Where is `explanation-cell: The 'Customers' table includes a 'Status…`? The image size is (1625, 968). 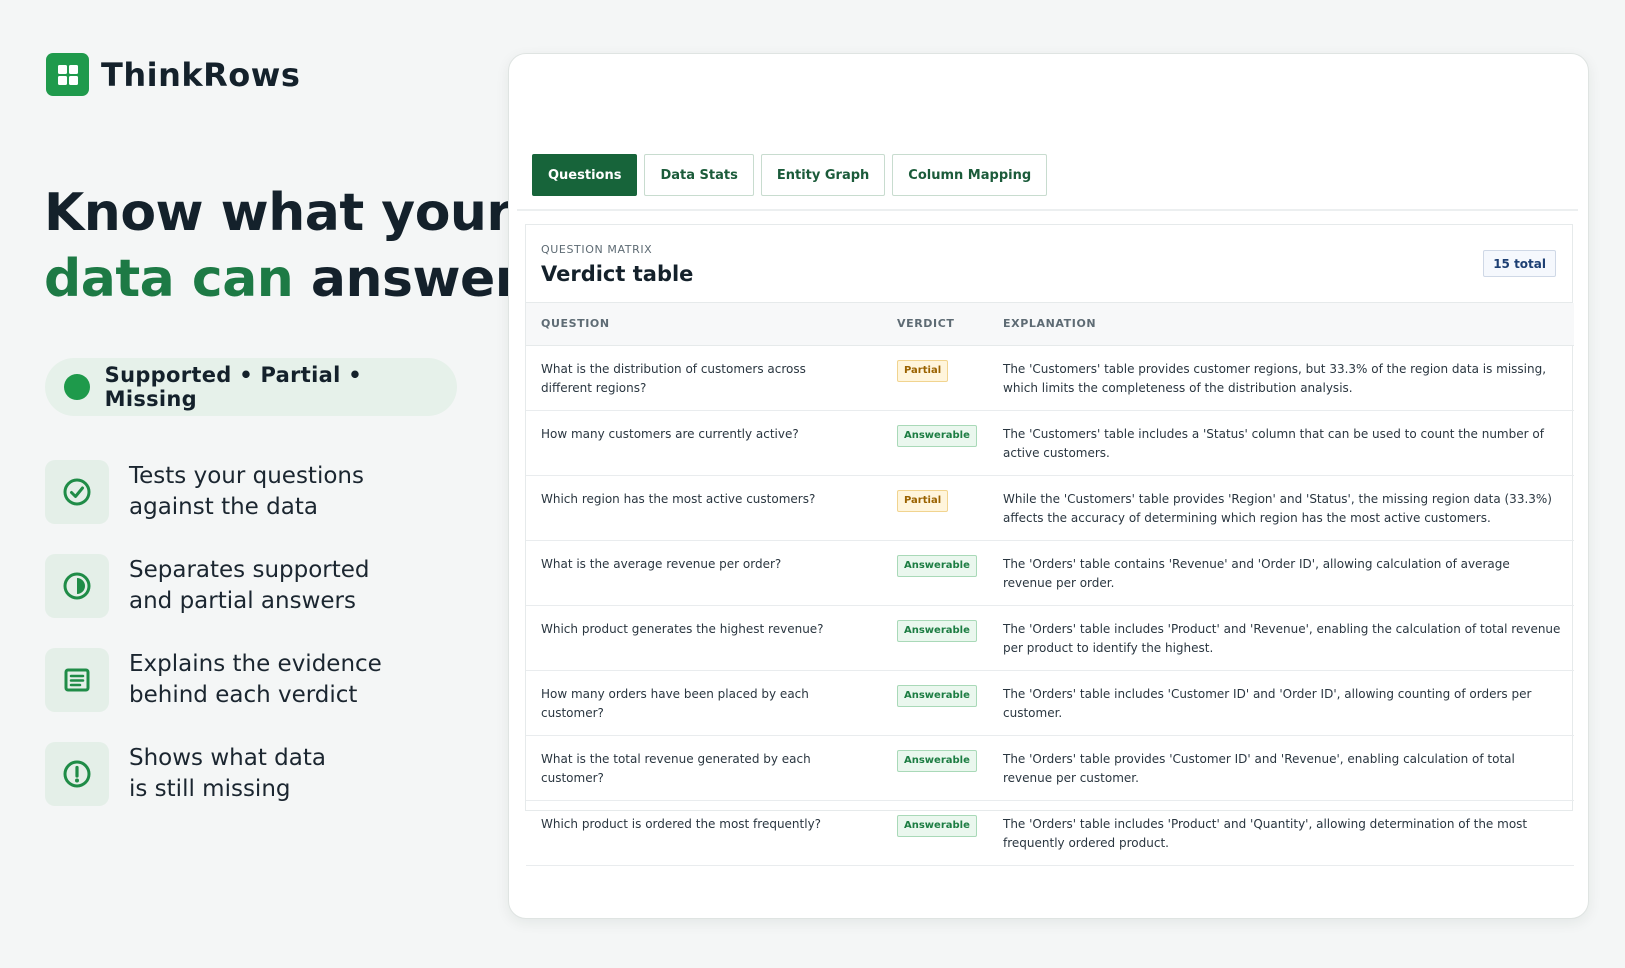
explanation-cell: The 'Customers' table includes a 'Status… is located at coordinates (1281, 443).